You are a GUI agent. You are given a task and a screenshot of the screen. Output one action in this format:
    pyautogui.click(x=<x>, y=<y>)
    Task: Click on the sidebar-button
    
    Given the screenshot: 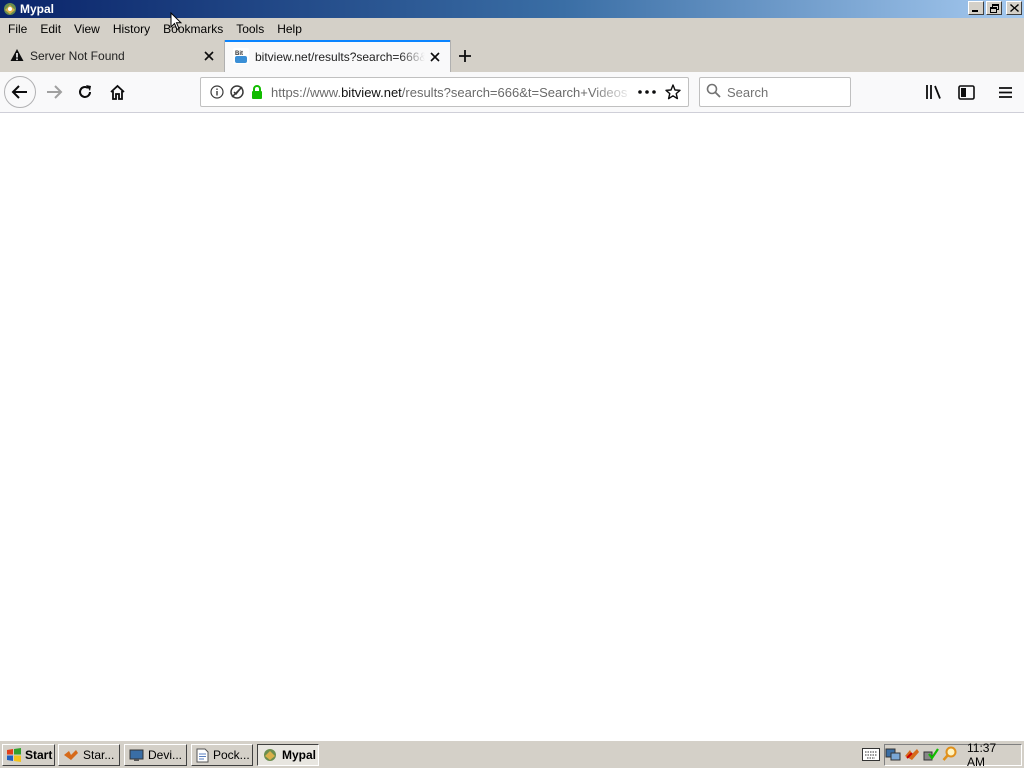 What is the action you would take?
    pyautogui.click(x=966, y=92)
    